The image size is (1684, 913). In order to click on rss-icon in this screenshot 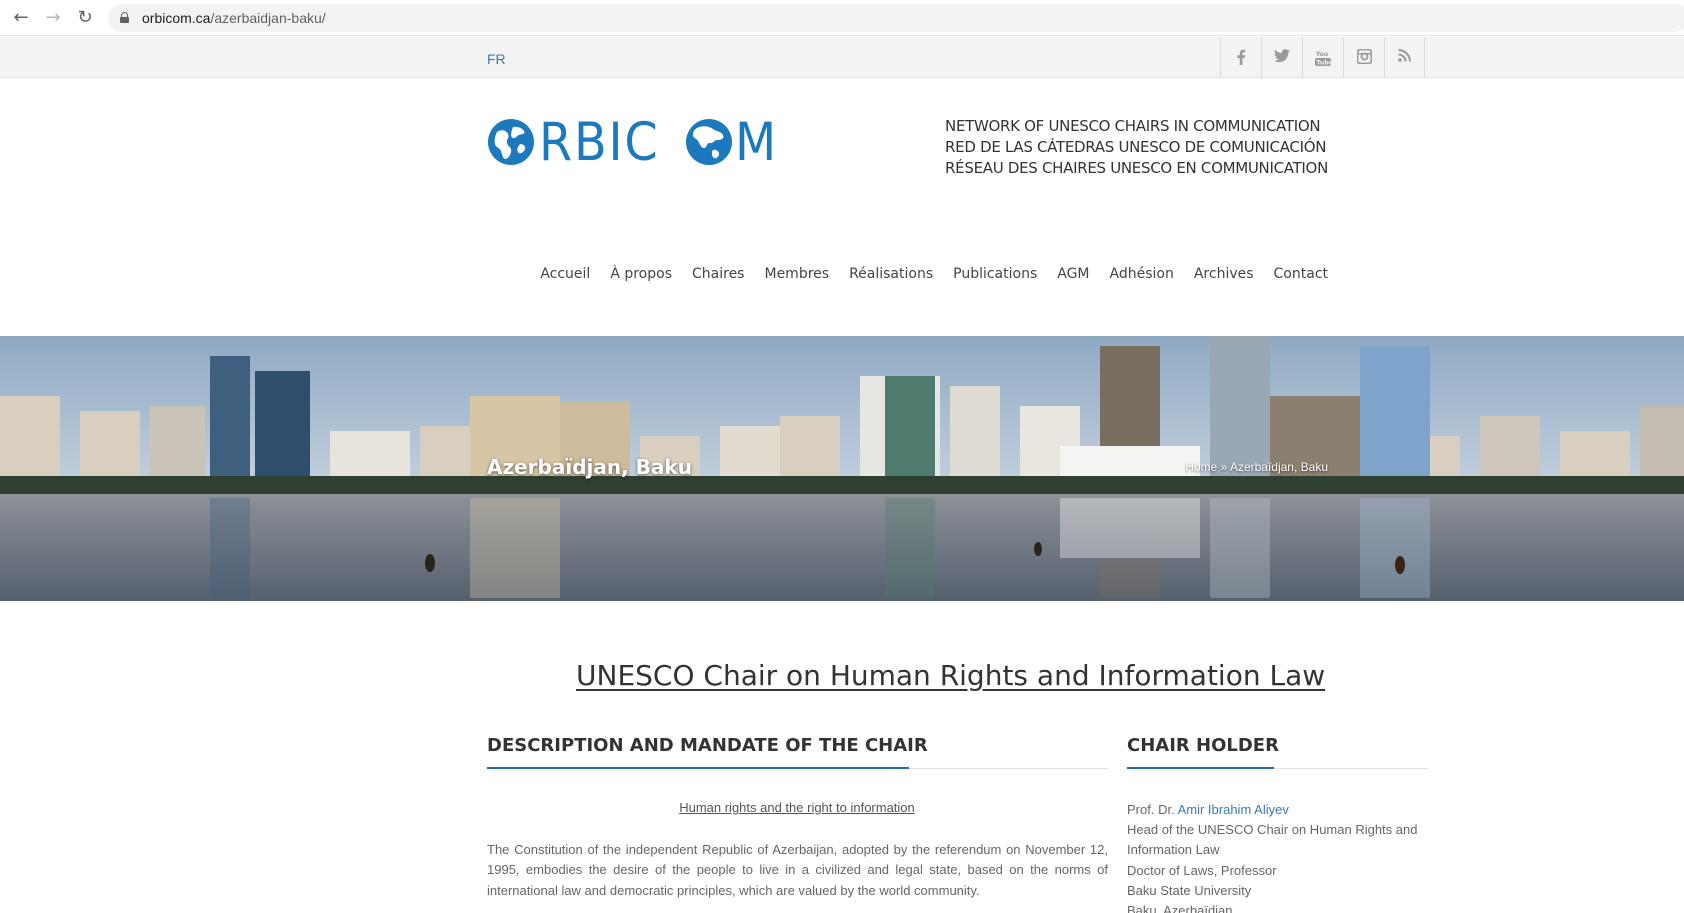, I will do `click(1404, 57)`.